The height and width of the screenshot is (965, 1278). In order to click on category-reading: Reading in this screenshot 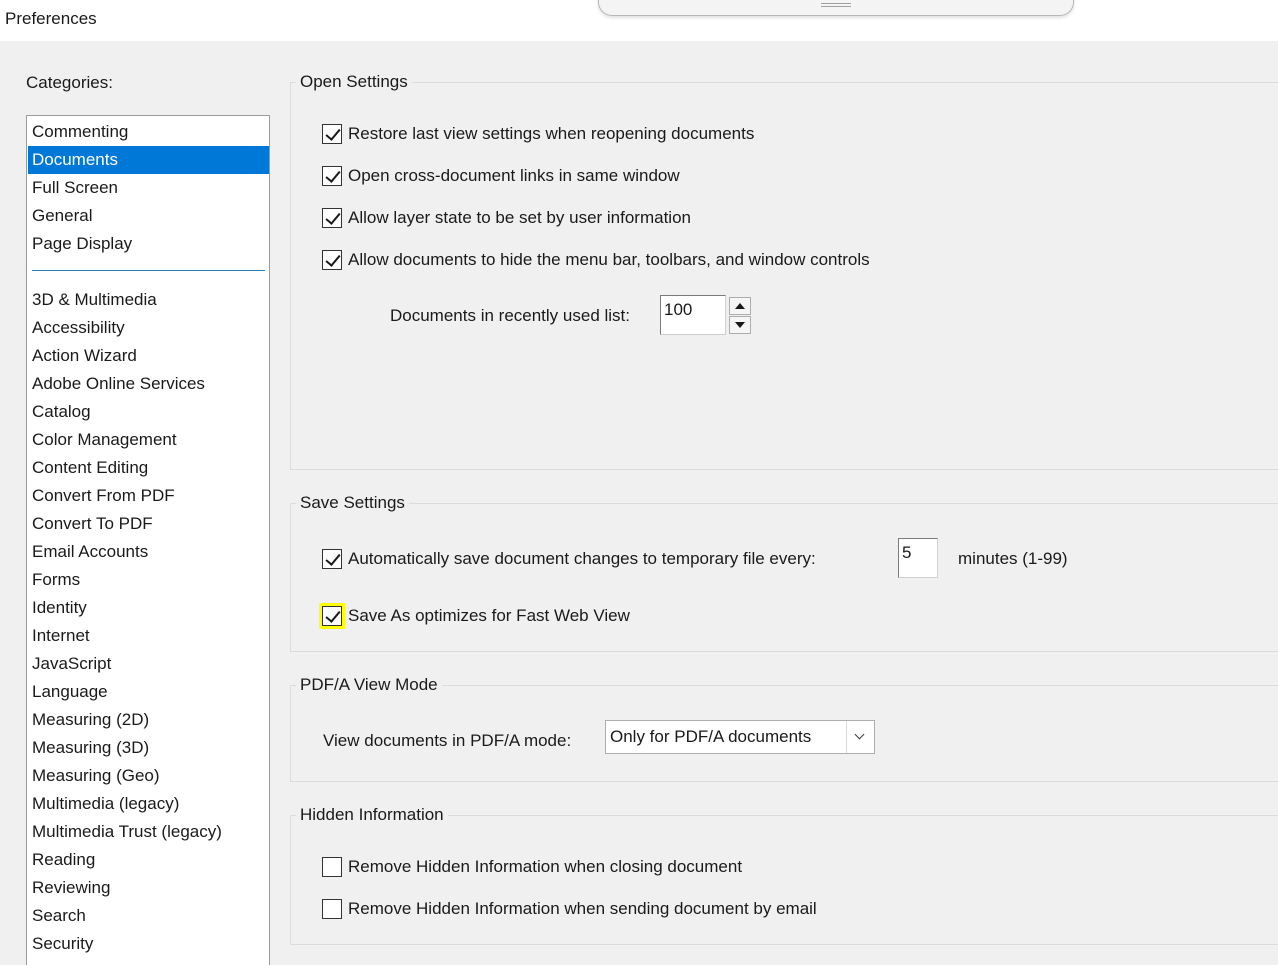, I will do `click(148, 860)`.